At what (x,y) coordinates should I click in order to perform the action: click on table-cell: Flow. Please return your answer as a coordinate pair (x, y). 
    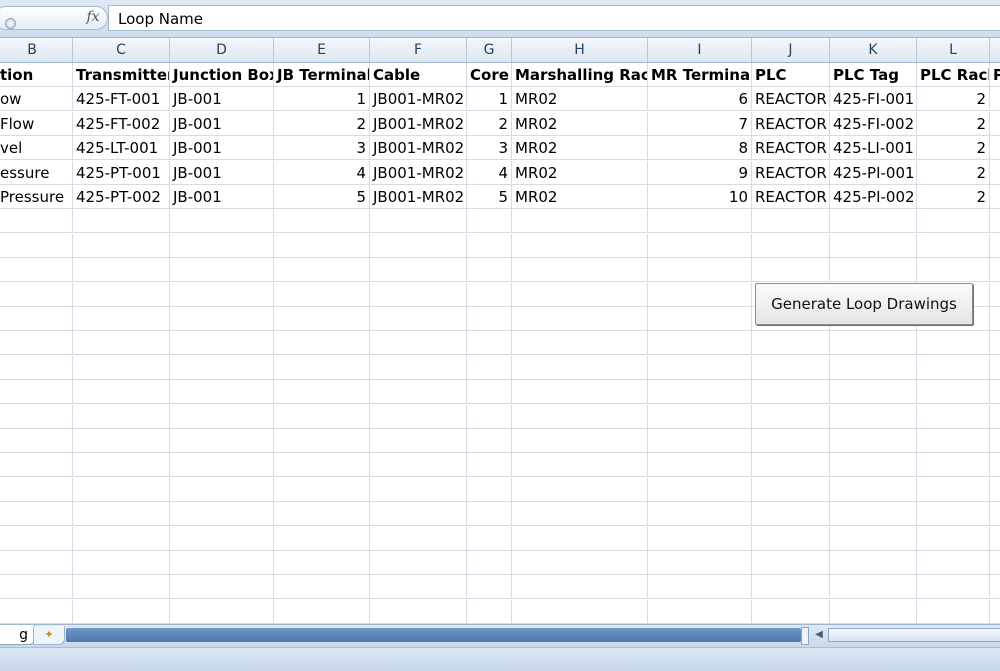
    Looking at the image, I should click on (36, 123).